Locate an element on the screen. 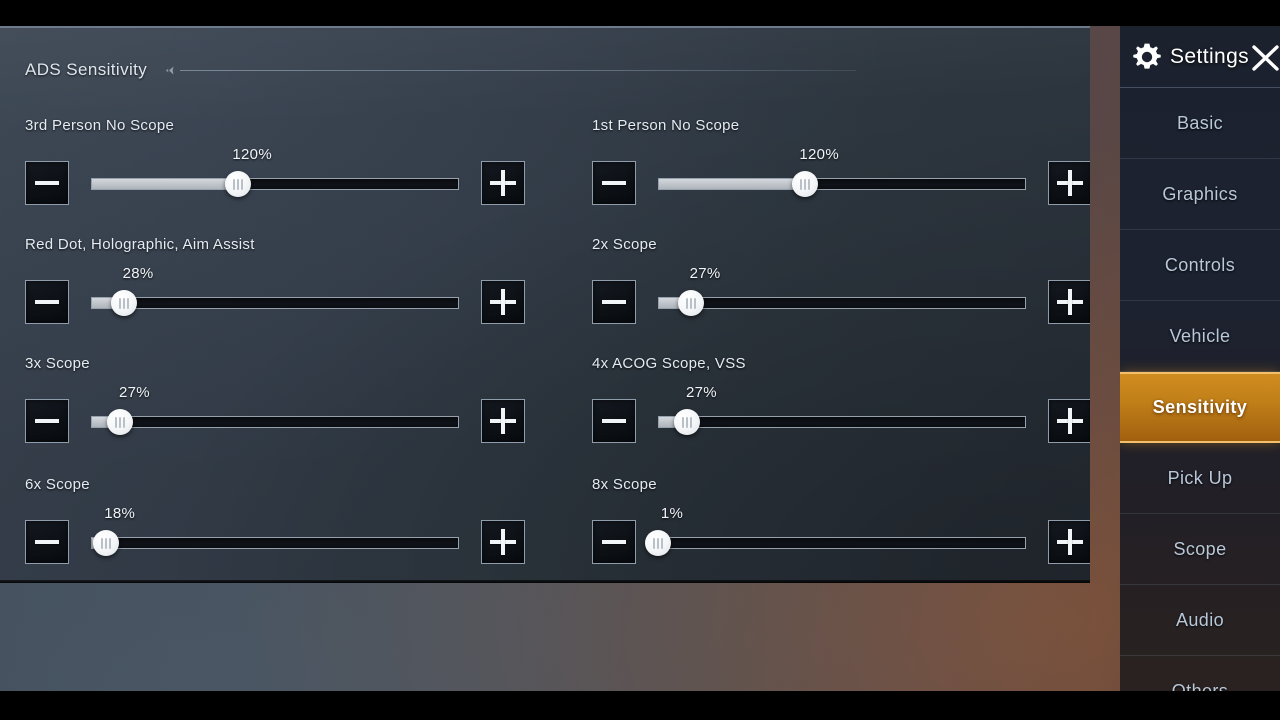 The image size is (1280, 720). sidebar-item-label: Basic is located at coordinates (1199, 122).